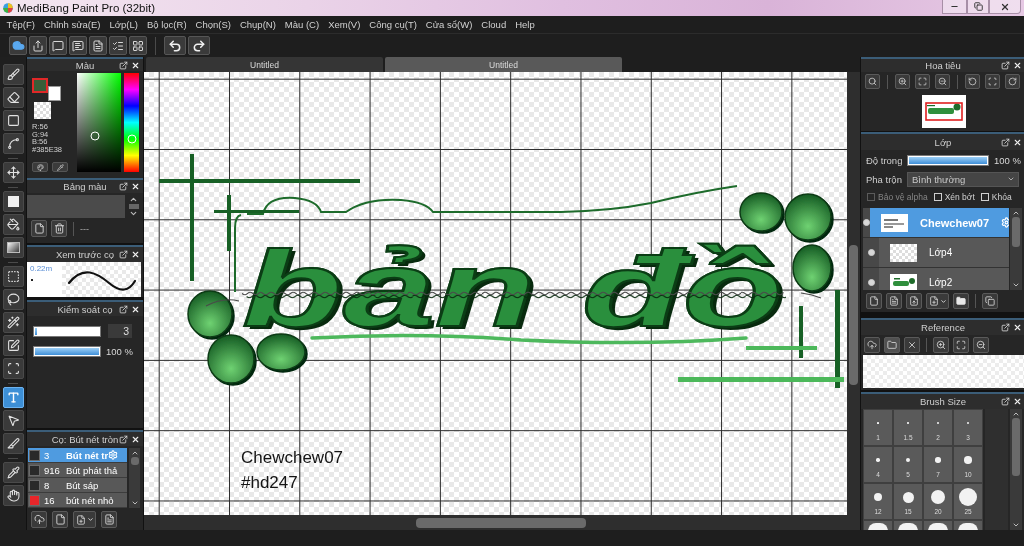  I want to click on menu-item: Help, so click(525, 24).